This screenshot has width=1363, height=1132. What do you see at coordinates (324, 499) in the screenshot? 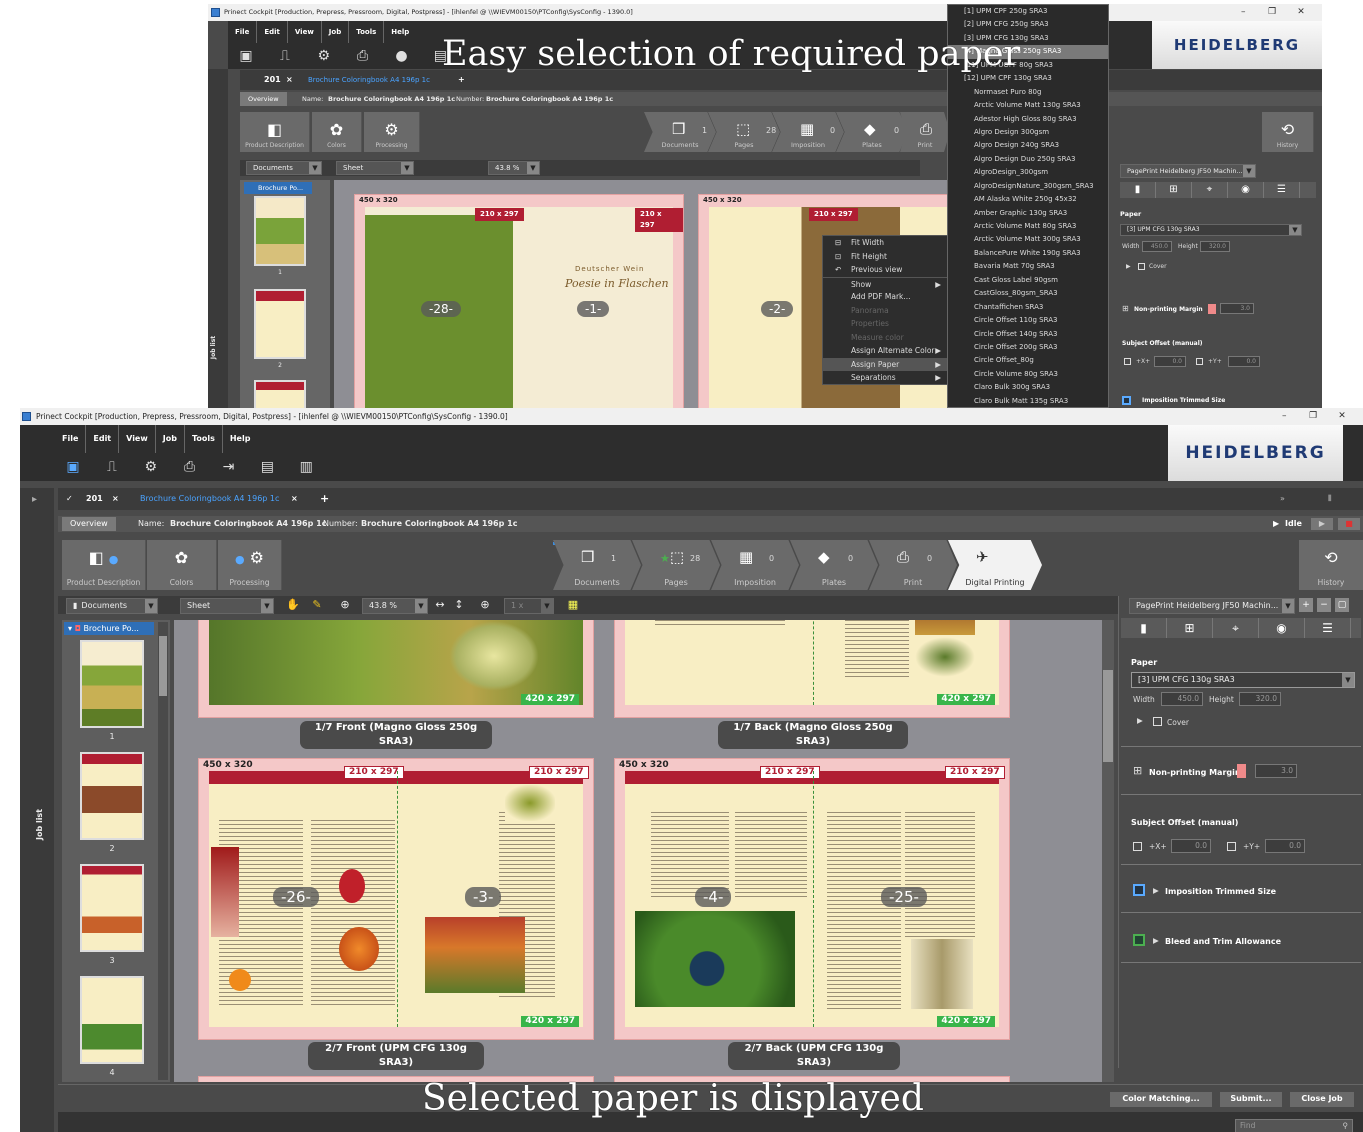
I see `add-tab-button: +` at bounding box center [324, 499].